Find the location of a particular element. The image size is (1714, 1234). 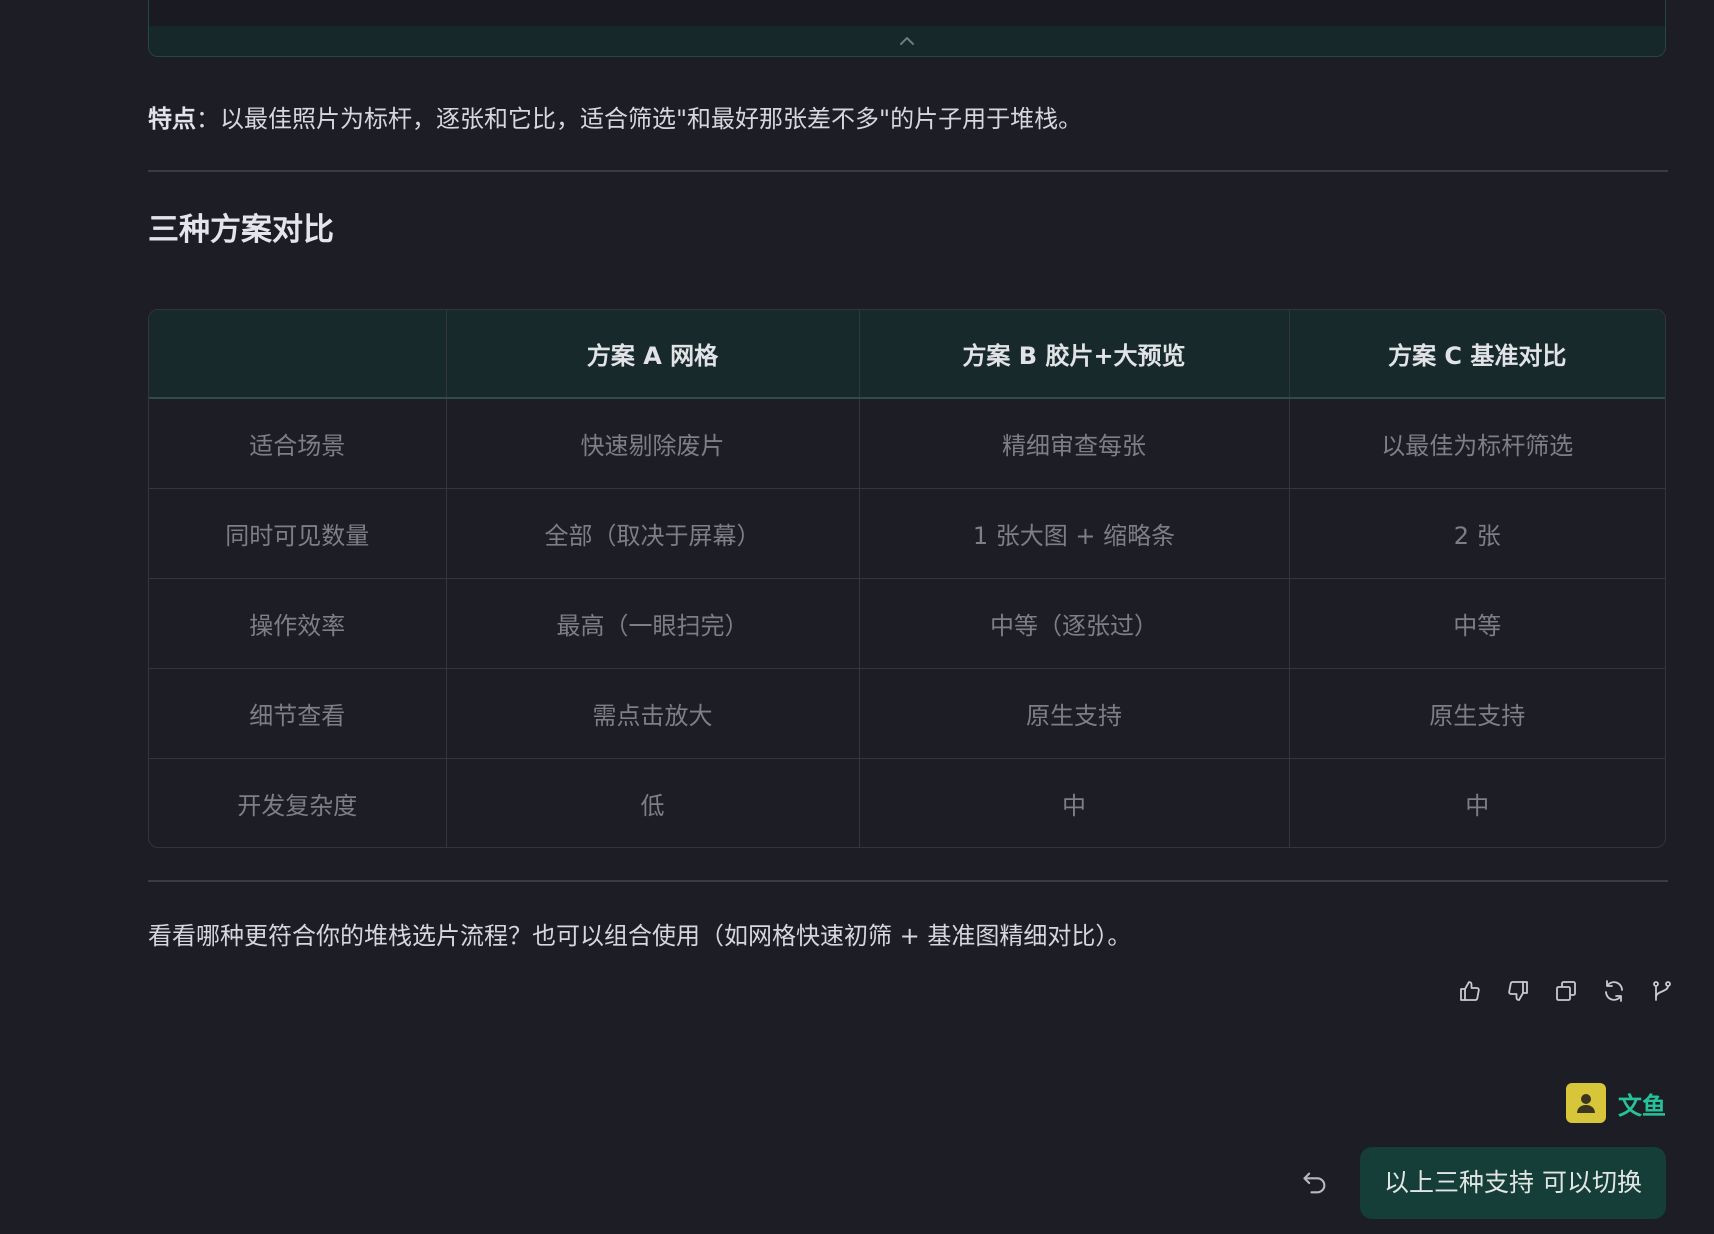

table-cell: 中等 is located at coordinates (1477, 623).